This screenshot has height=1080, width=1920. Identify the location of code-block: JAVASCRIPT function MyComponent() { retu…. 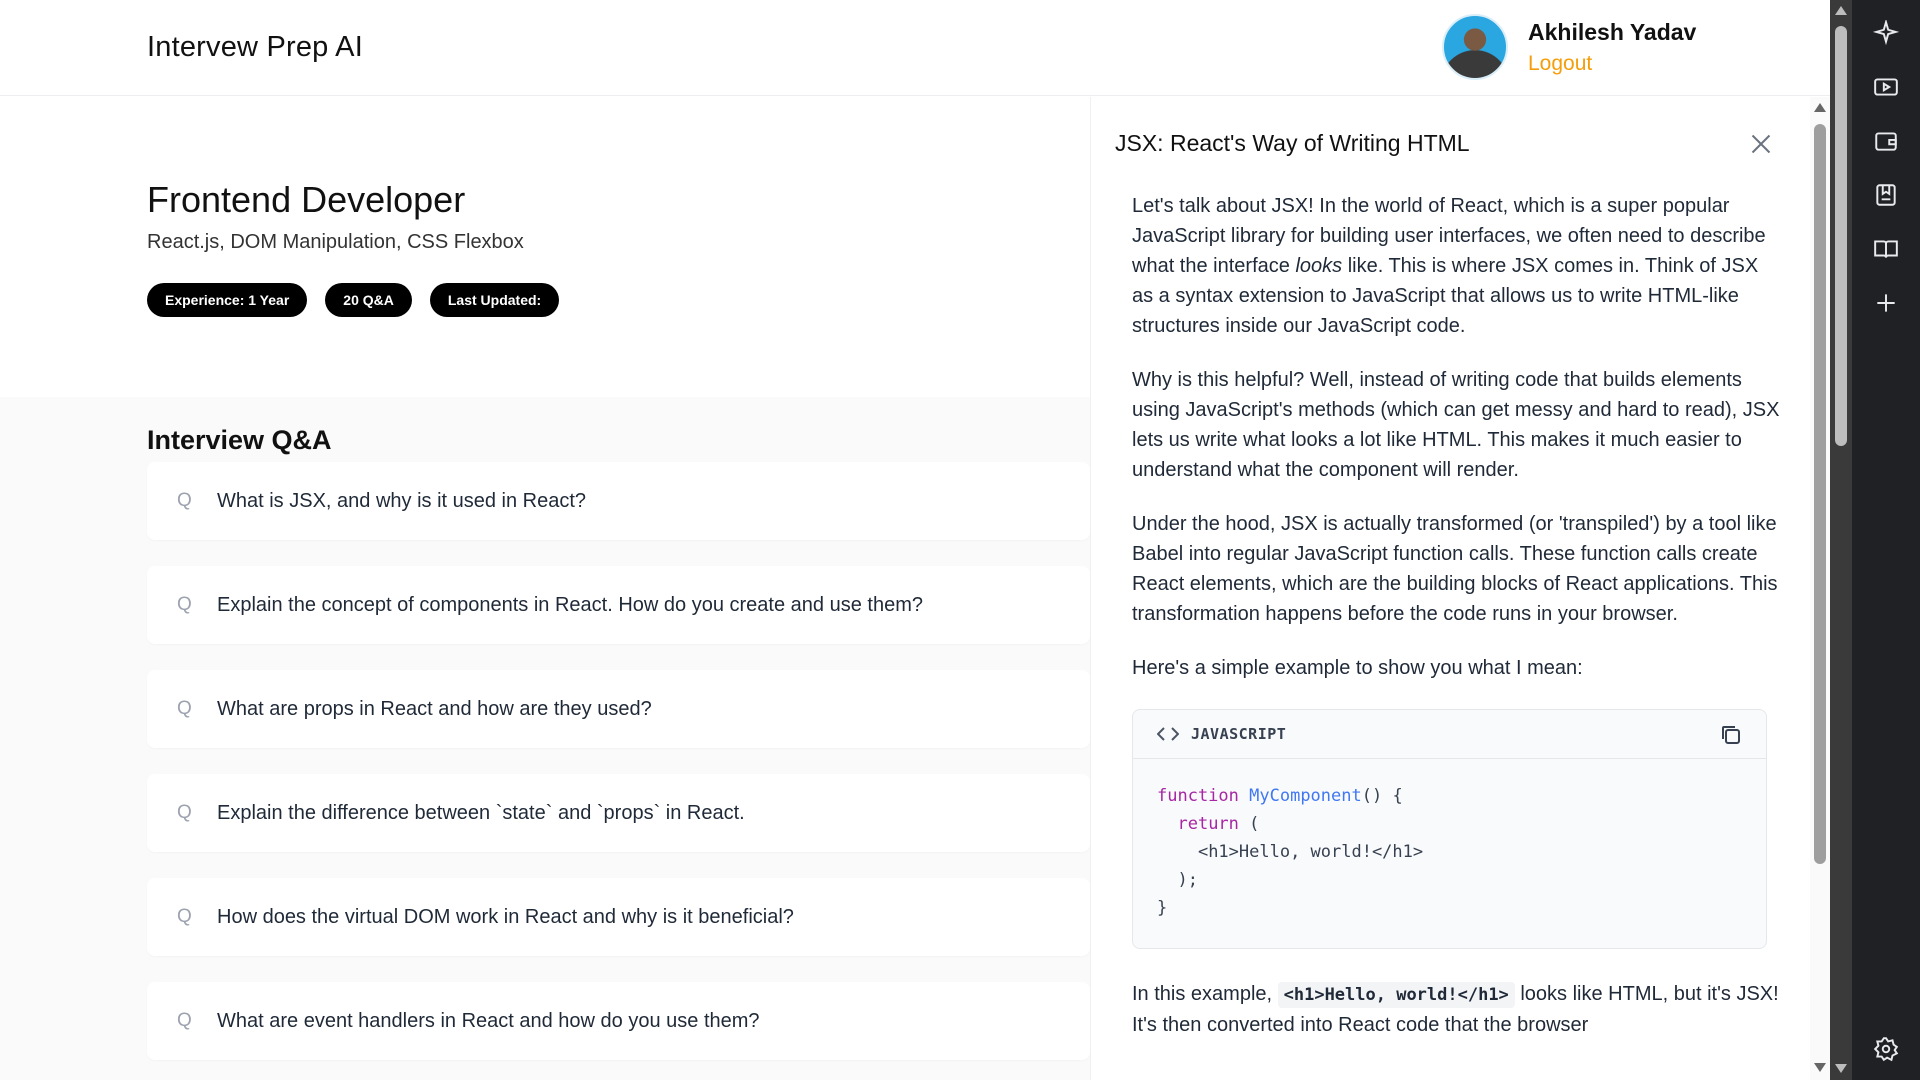
(1449, 829).